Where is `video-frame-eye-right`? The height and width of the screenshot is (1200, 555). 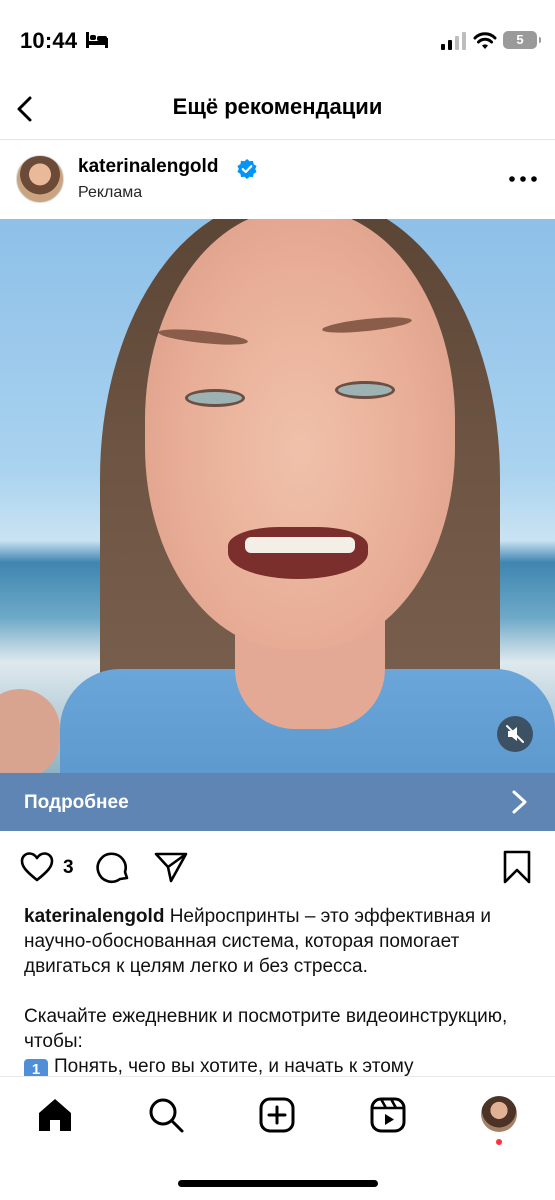
video-frame-eye-right is located at coordinates (365, 390).